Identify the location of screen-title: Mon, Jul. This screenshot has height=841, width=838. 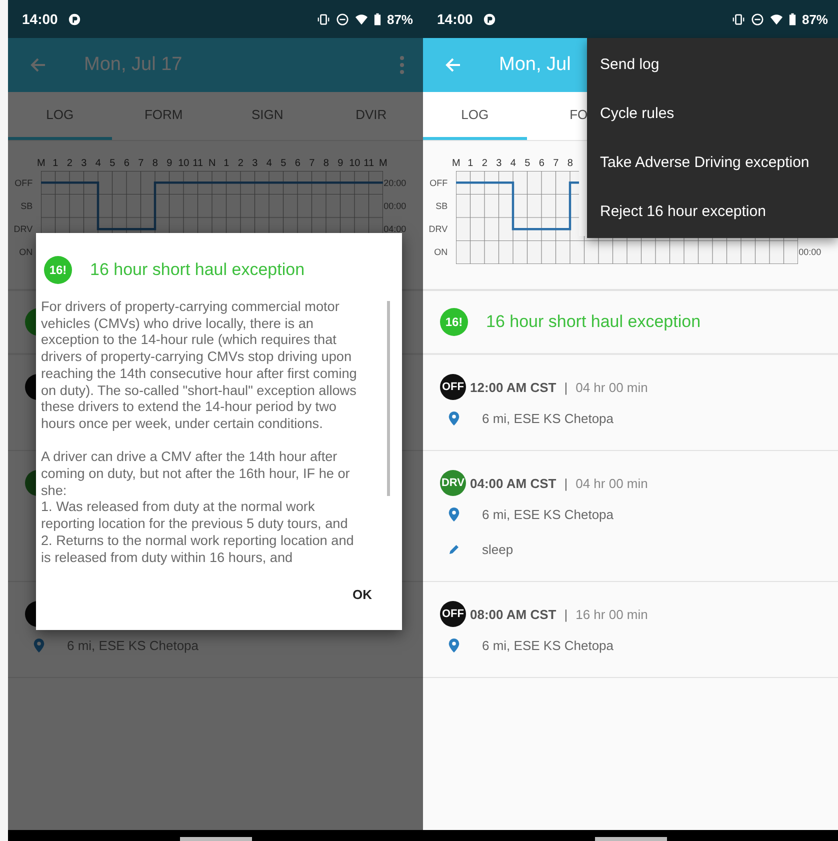
(535, 65).